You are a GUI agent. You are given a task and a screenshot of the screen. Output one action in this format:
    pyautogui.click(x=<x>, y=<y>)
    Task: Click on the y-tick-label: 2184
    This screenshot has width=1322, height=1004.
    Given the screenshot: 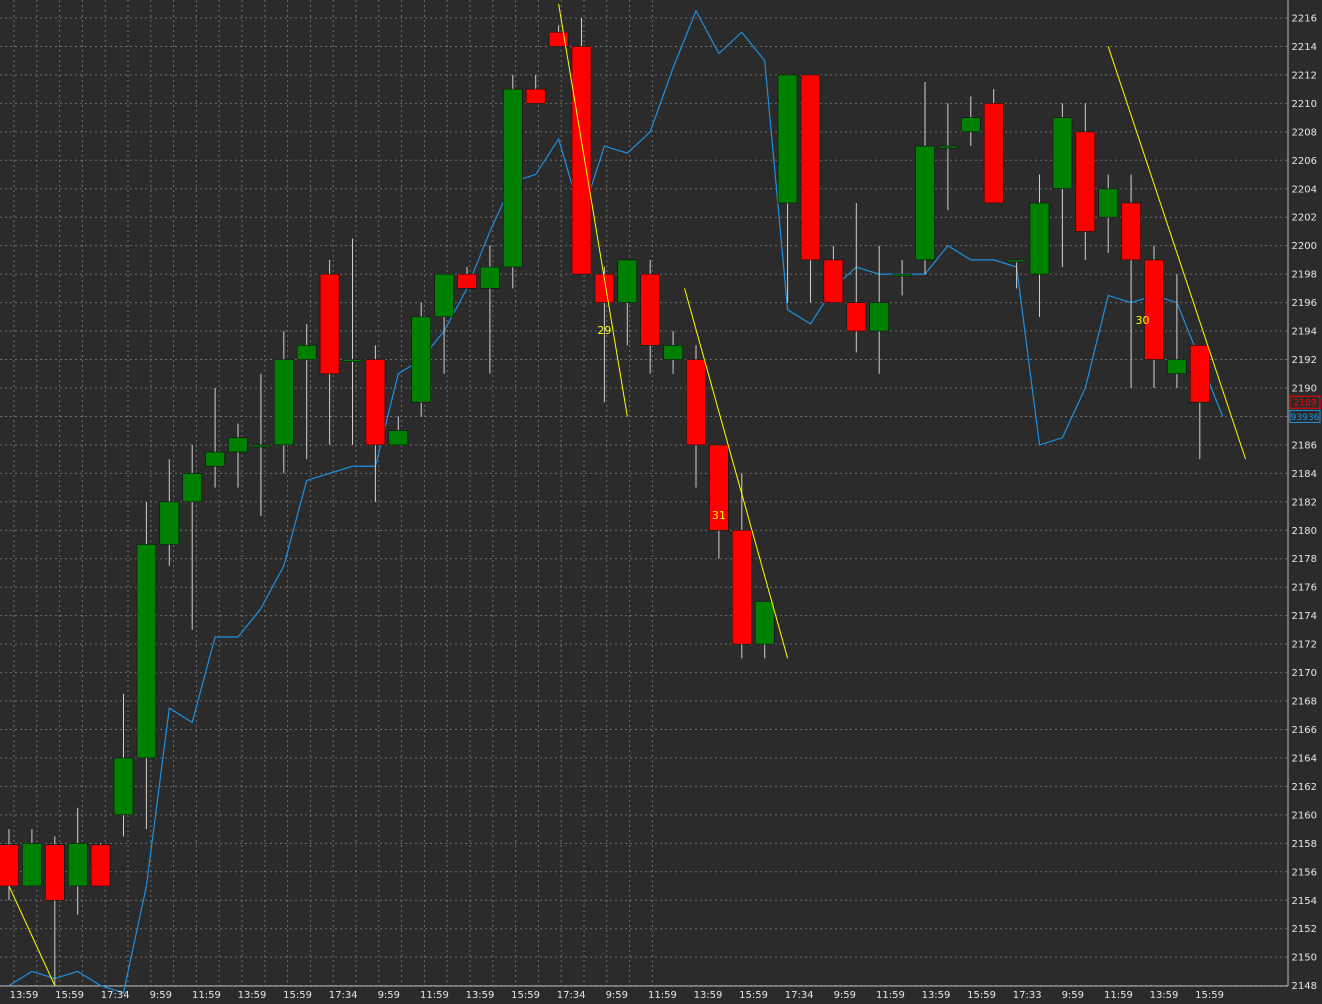 What is the action you would take?
    pyautogui.click(x=1304, y=474)
    